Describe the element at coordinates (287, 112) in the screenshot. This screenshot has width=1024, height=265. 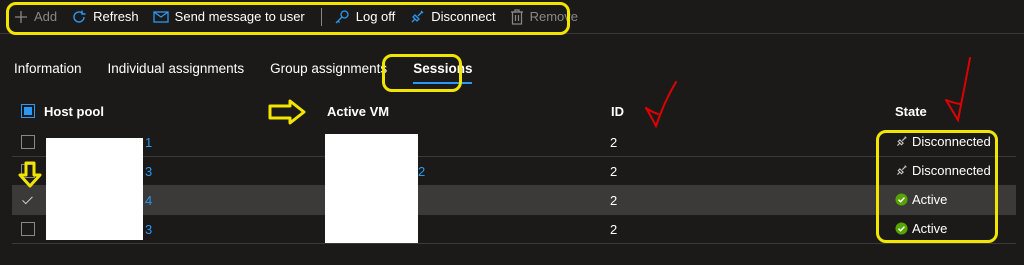
I see `yellow-right-arrow` at that location.